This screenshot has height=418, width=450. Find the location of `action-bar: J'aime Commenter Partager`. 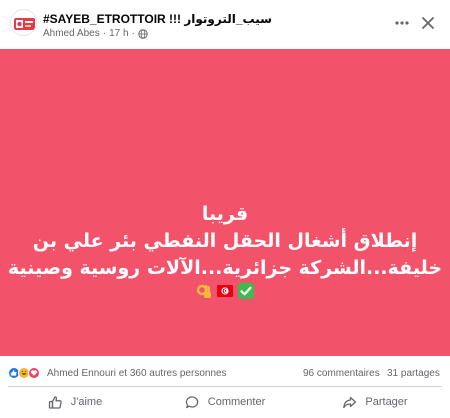

action-bar: J'aime Commenter Partager is located at coordinates (225, 402).